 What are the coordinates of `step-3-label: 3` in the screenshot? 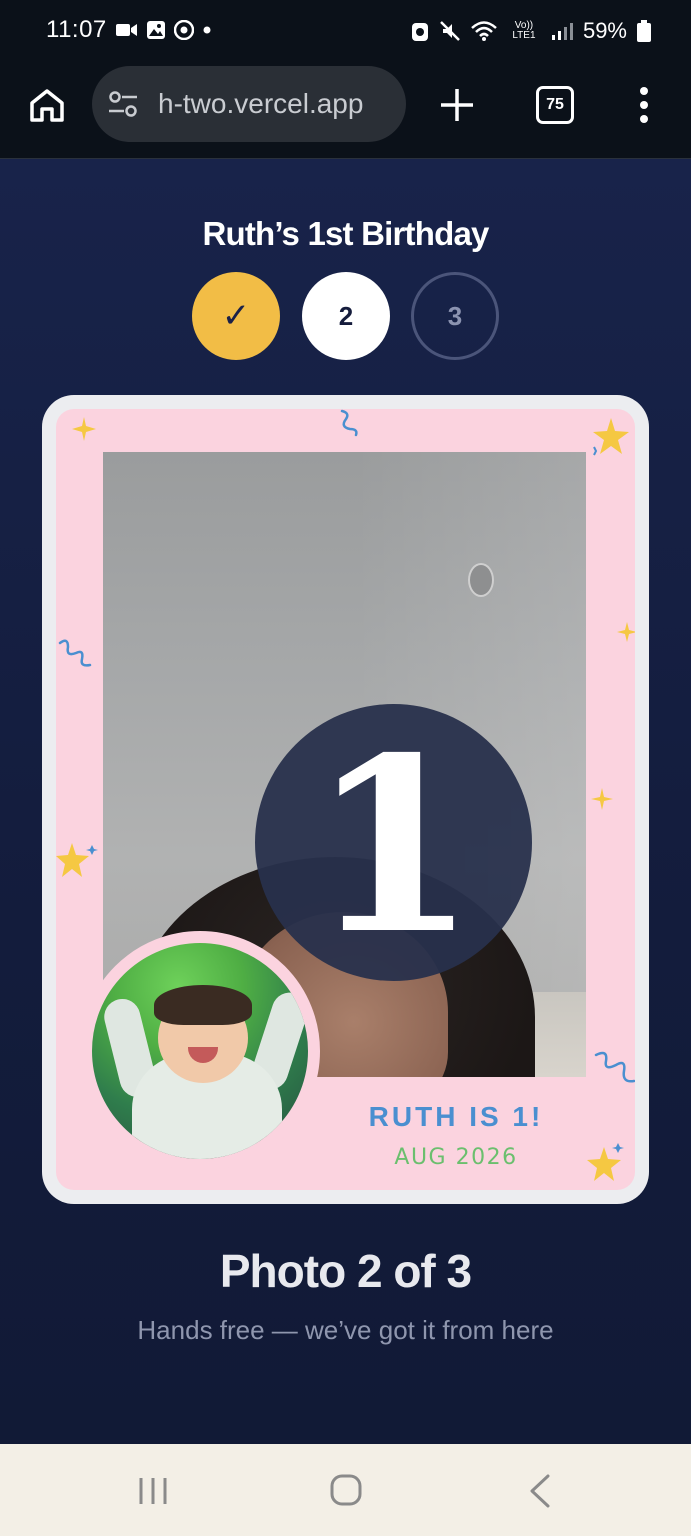 It's located at (455, 315).